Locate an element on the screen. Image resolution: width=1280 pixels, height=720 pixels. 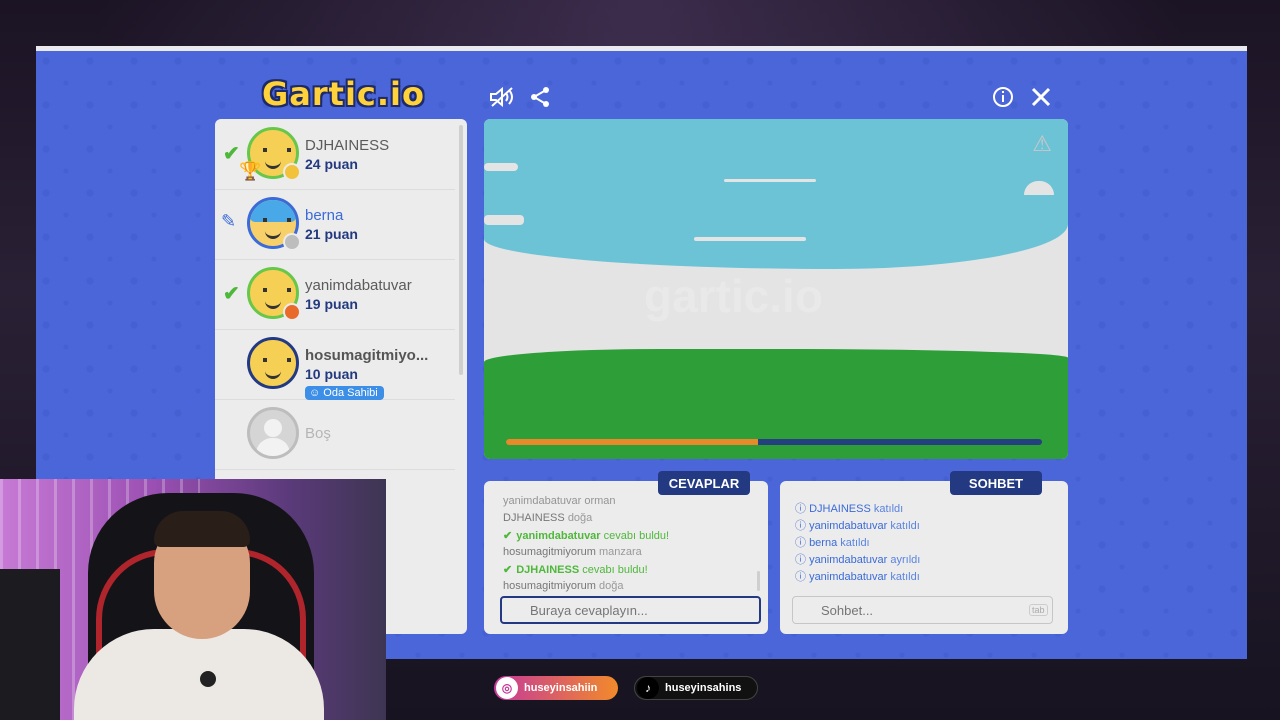
drawn-sky is located at coordinates (776, 194).